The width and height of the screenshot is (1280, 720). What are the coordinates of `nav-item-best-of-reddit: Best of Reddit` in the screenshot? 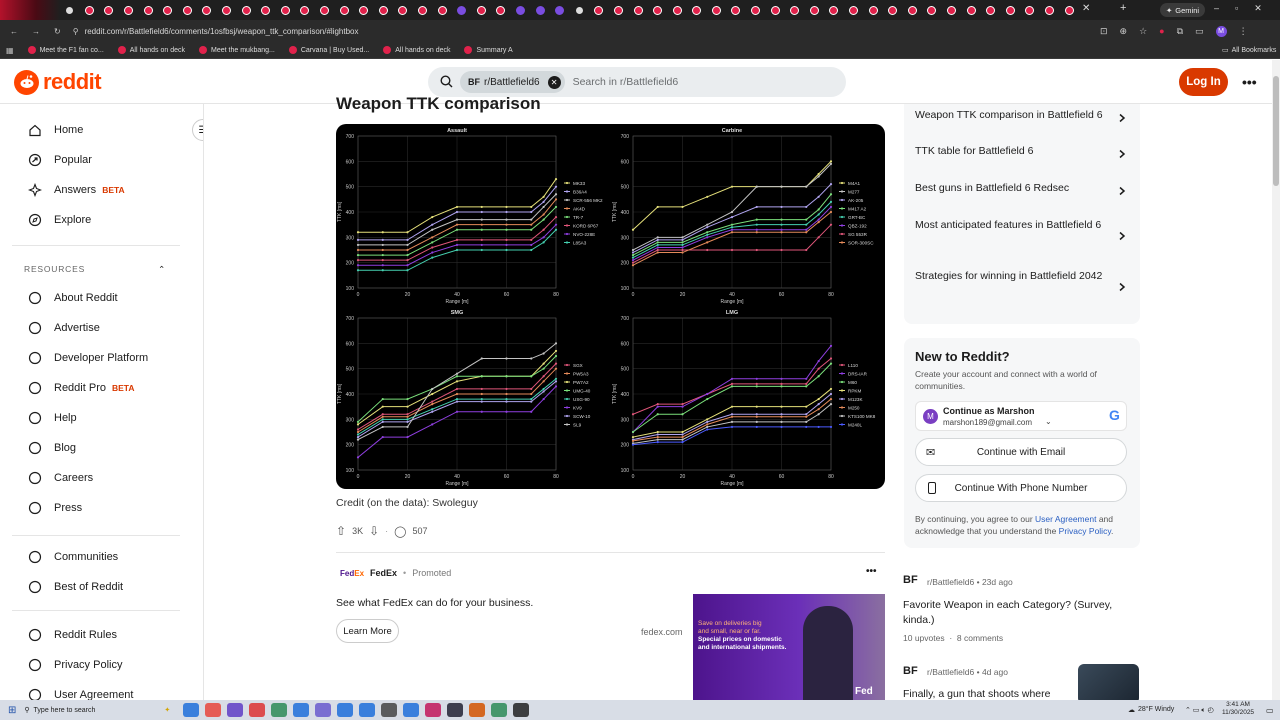 It's located at (75, 587).